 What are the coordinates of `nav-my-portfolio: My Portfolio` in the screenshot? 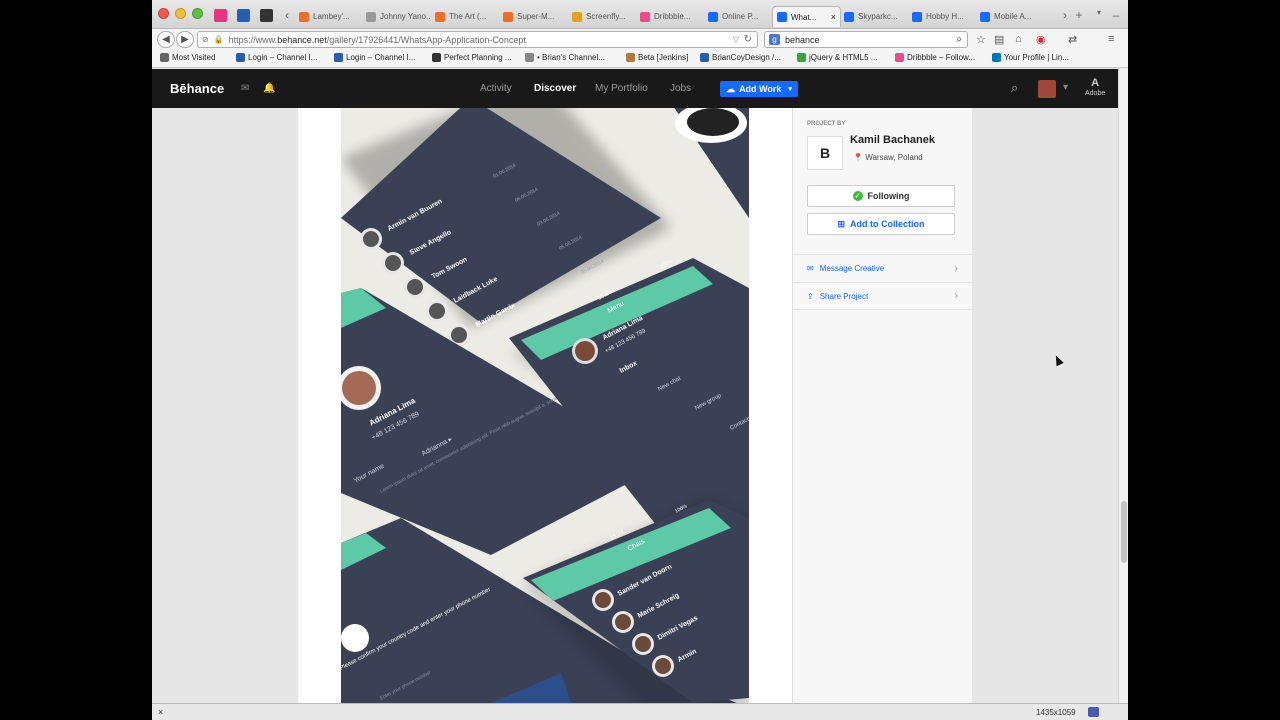 It's located at (621, 88).